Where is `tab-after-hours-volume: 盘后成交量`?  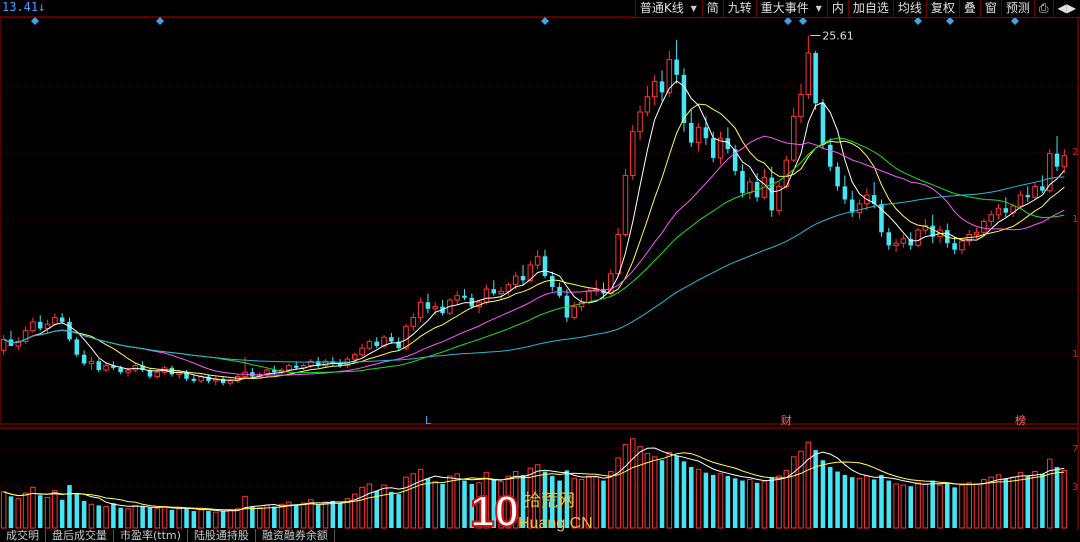 tab-after-hours-volume: 盘后成交量 is located at coordinates (80, 535).